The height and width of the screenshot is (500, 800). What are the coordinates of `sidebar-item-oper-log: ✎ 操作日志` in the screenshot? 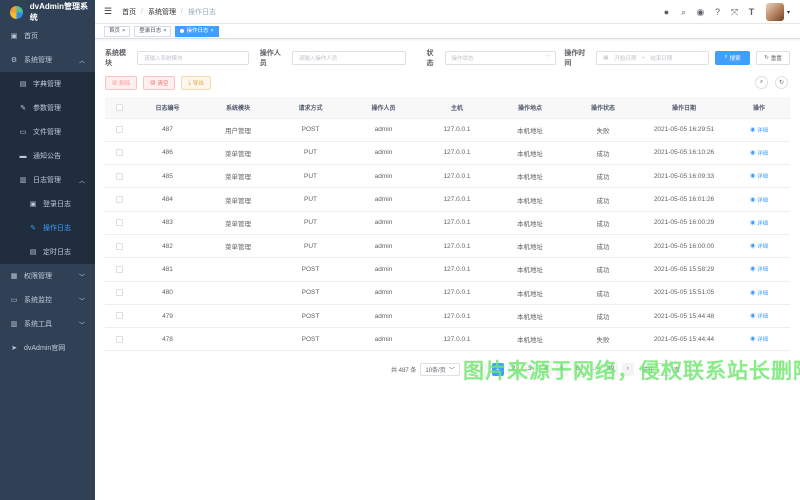 It's located at (47, 228).